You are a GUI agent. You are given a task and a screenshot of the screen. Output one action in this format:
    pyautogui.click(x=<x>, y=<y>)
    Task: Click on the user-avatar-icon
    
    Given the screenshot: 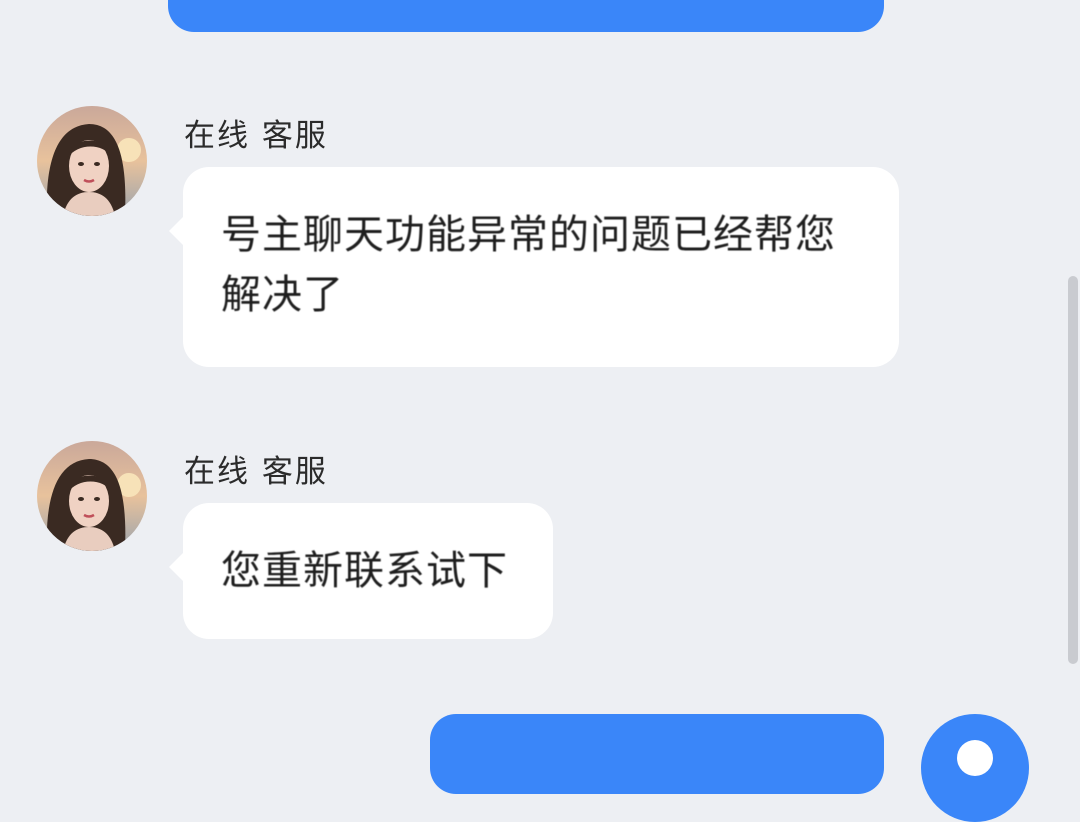 What is the action you would take?
    pyautogui.click(x=975, y=768)
    